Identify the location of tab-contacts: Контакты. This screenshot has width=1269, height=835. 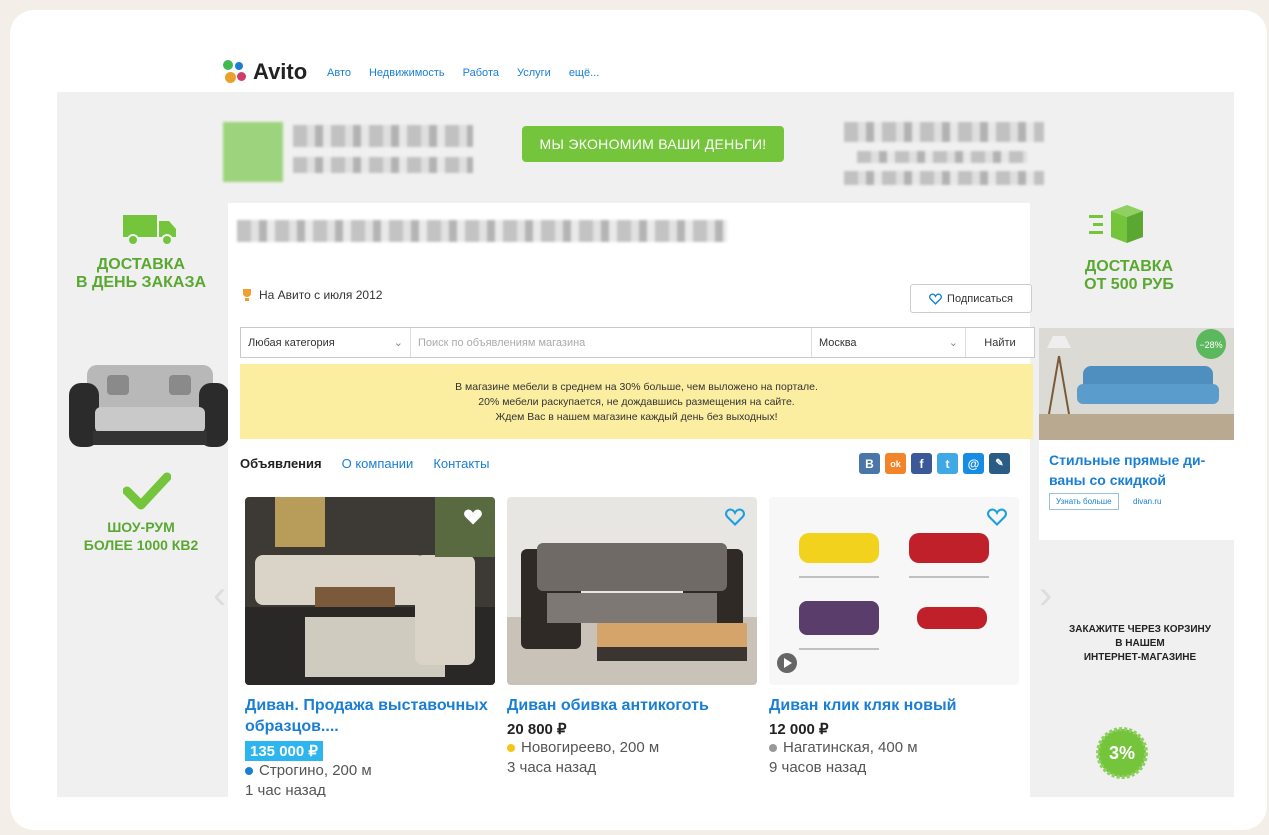
(461, 463).